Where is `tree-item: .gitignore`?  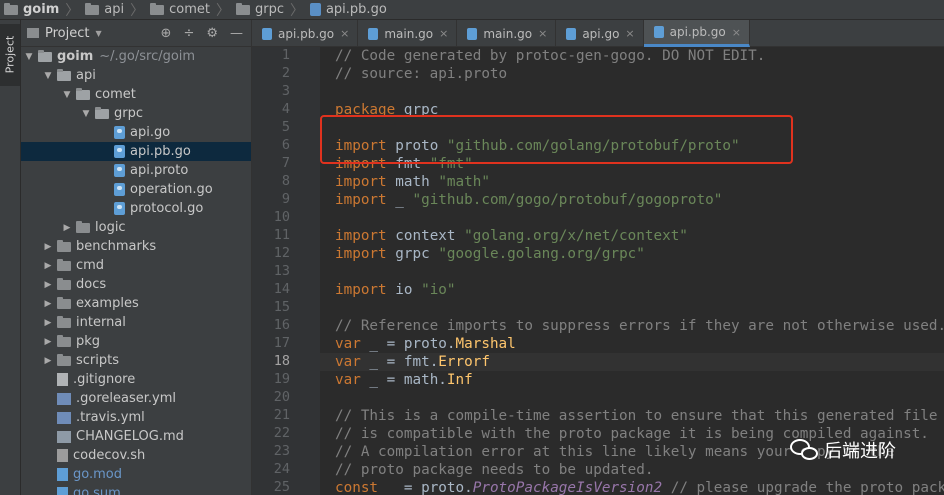 tree-item: .gitignore is located at coordinates (136, 379).